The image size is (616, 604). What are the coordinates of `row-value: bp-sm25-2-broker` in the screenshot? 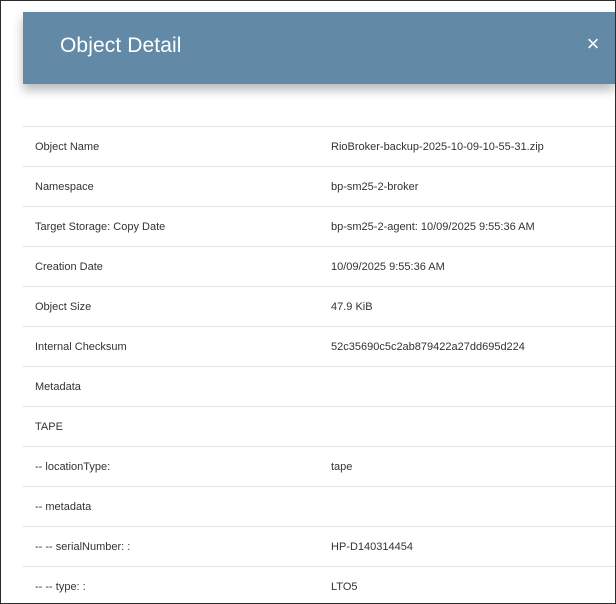 It's located at (375, 187).